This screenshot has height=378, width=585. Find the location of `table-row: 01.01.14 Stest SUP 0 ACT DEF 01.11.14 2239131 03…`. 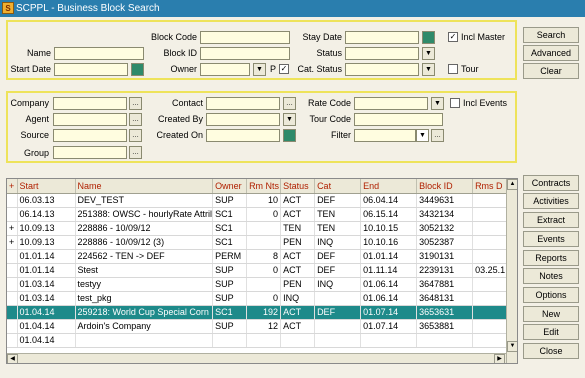

table-row: 01.01.14 Stest SUP 0 ACT DEF 01.11.14 2239131 03… is located at coordinates (258, 270).